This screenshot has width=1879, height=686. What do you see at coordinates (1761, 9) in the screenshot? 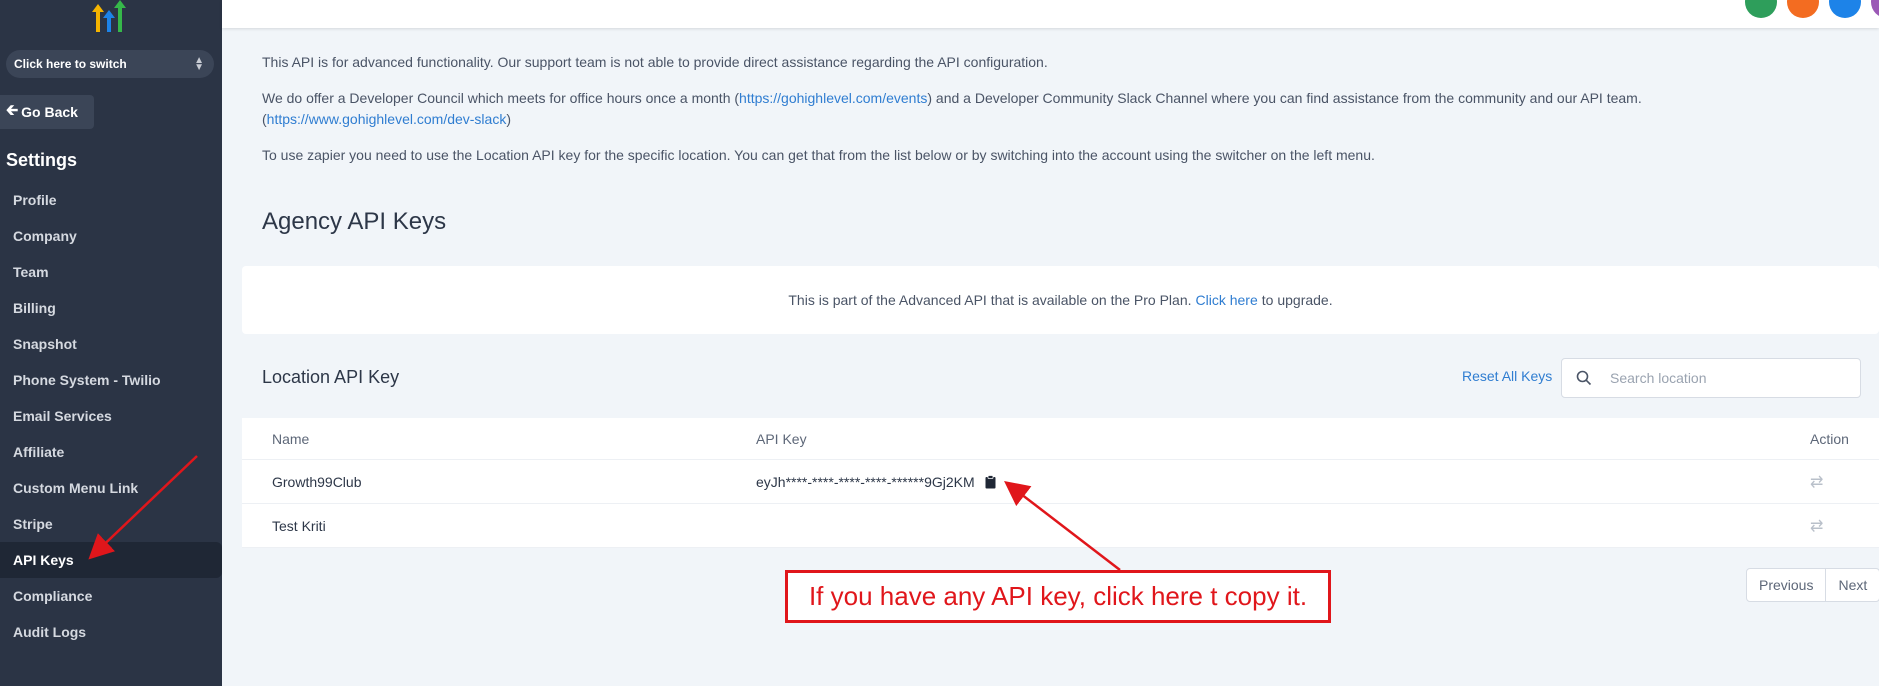
I see `announcement-icon` at bounding box center [1761, 9].